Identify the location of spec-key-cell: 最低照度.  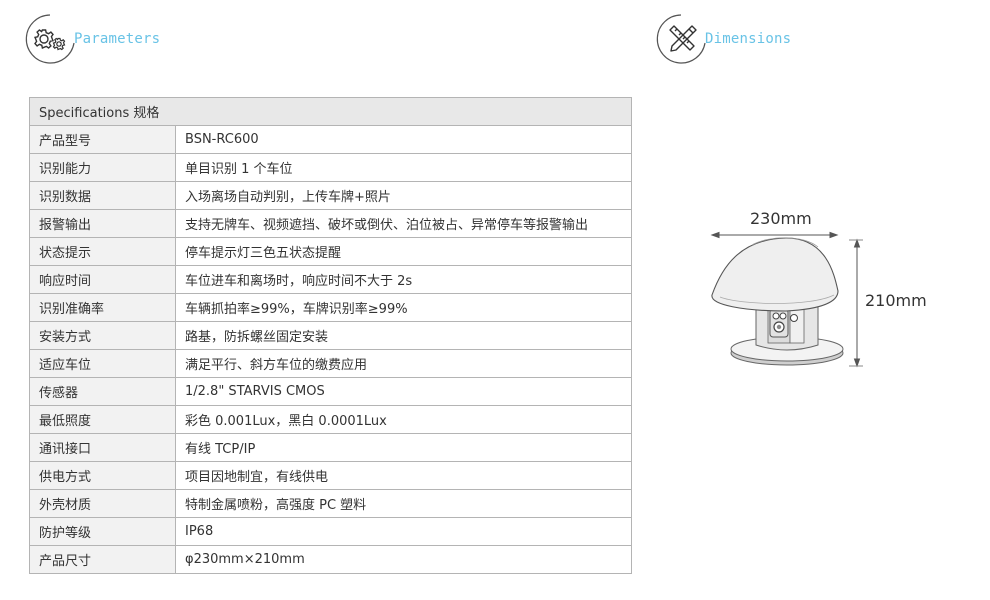
(102, 419).